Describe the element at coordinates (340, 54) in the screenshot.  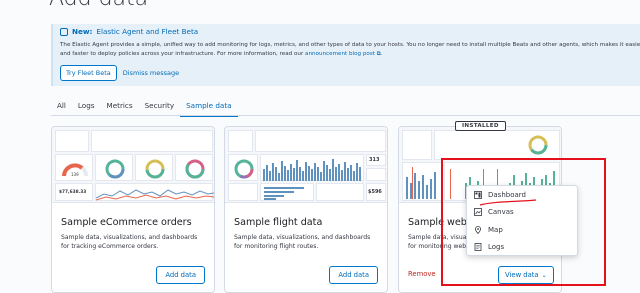
I see `announcement-link: announcement blog post` at that location.